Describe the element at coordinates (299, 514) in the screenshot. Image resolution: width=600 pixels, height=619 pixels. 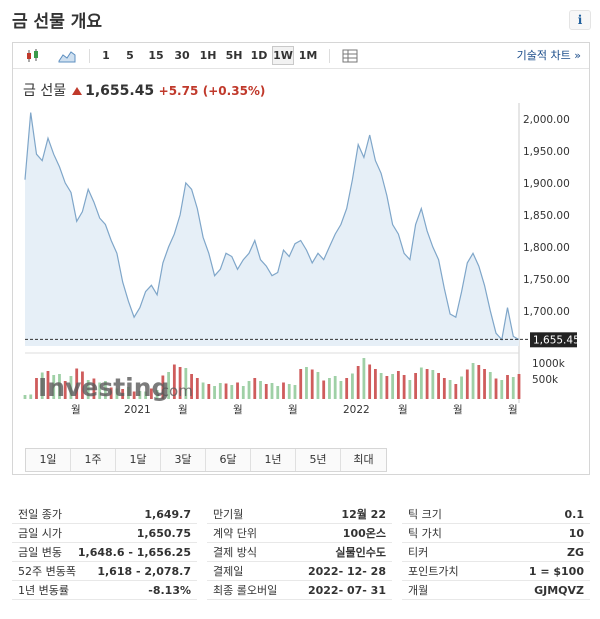
I see `stat-row: 만기월 12월 22` at that location.